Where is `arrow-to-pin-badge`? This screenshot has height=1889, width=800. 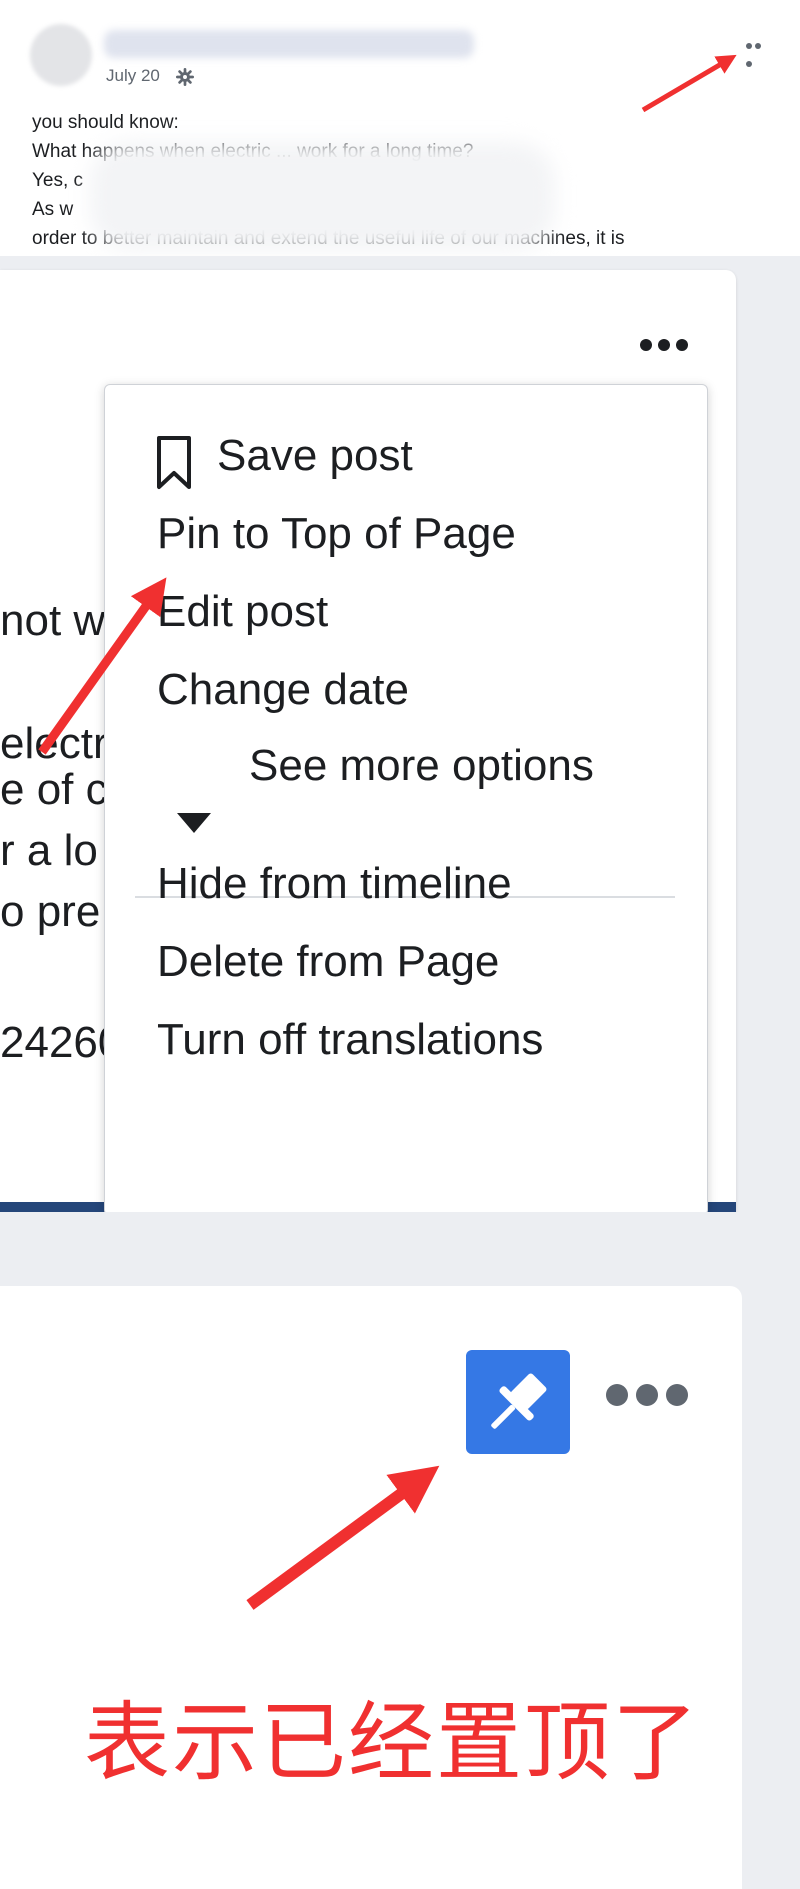
arrow-to-pin-badge is located at coordinates (343, 1537).